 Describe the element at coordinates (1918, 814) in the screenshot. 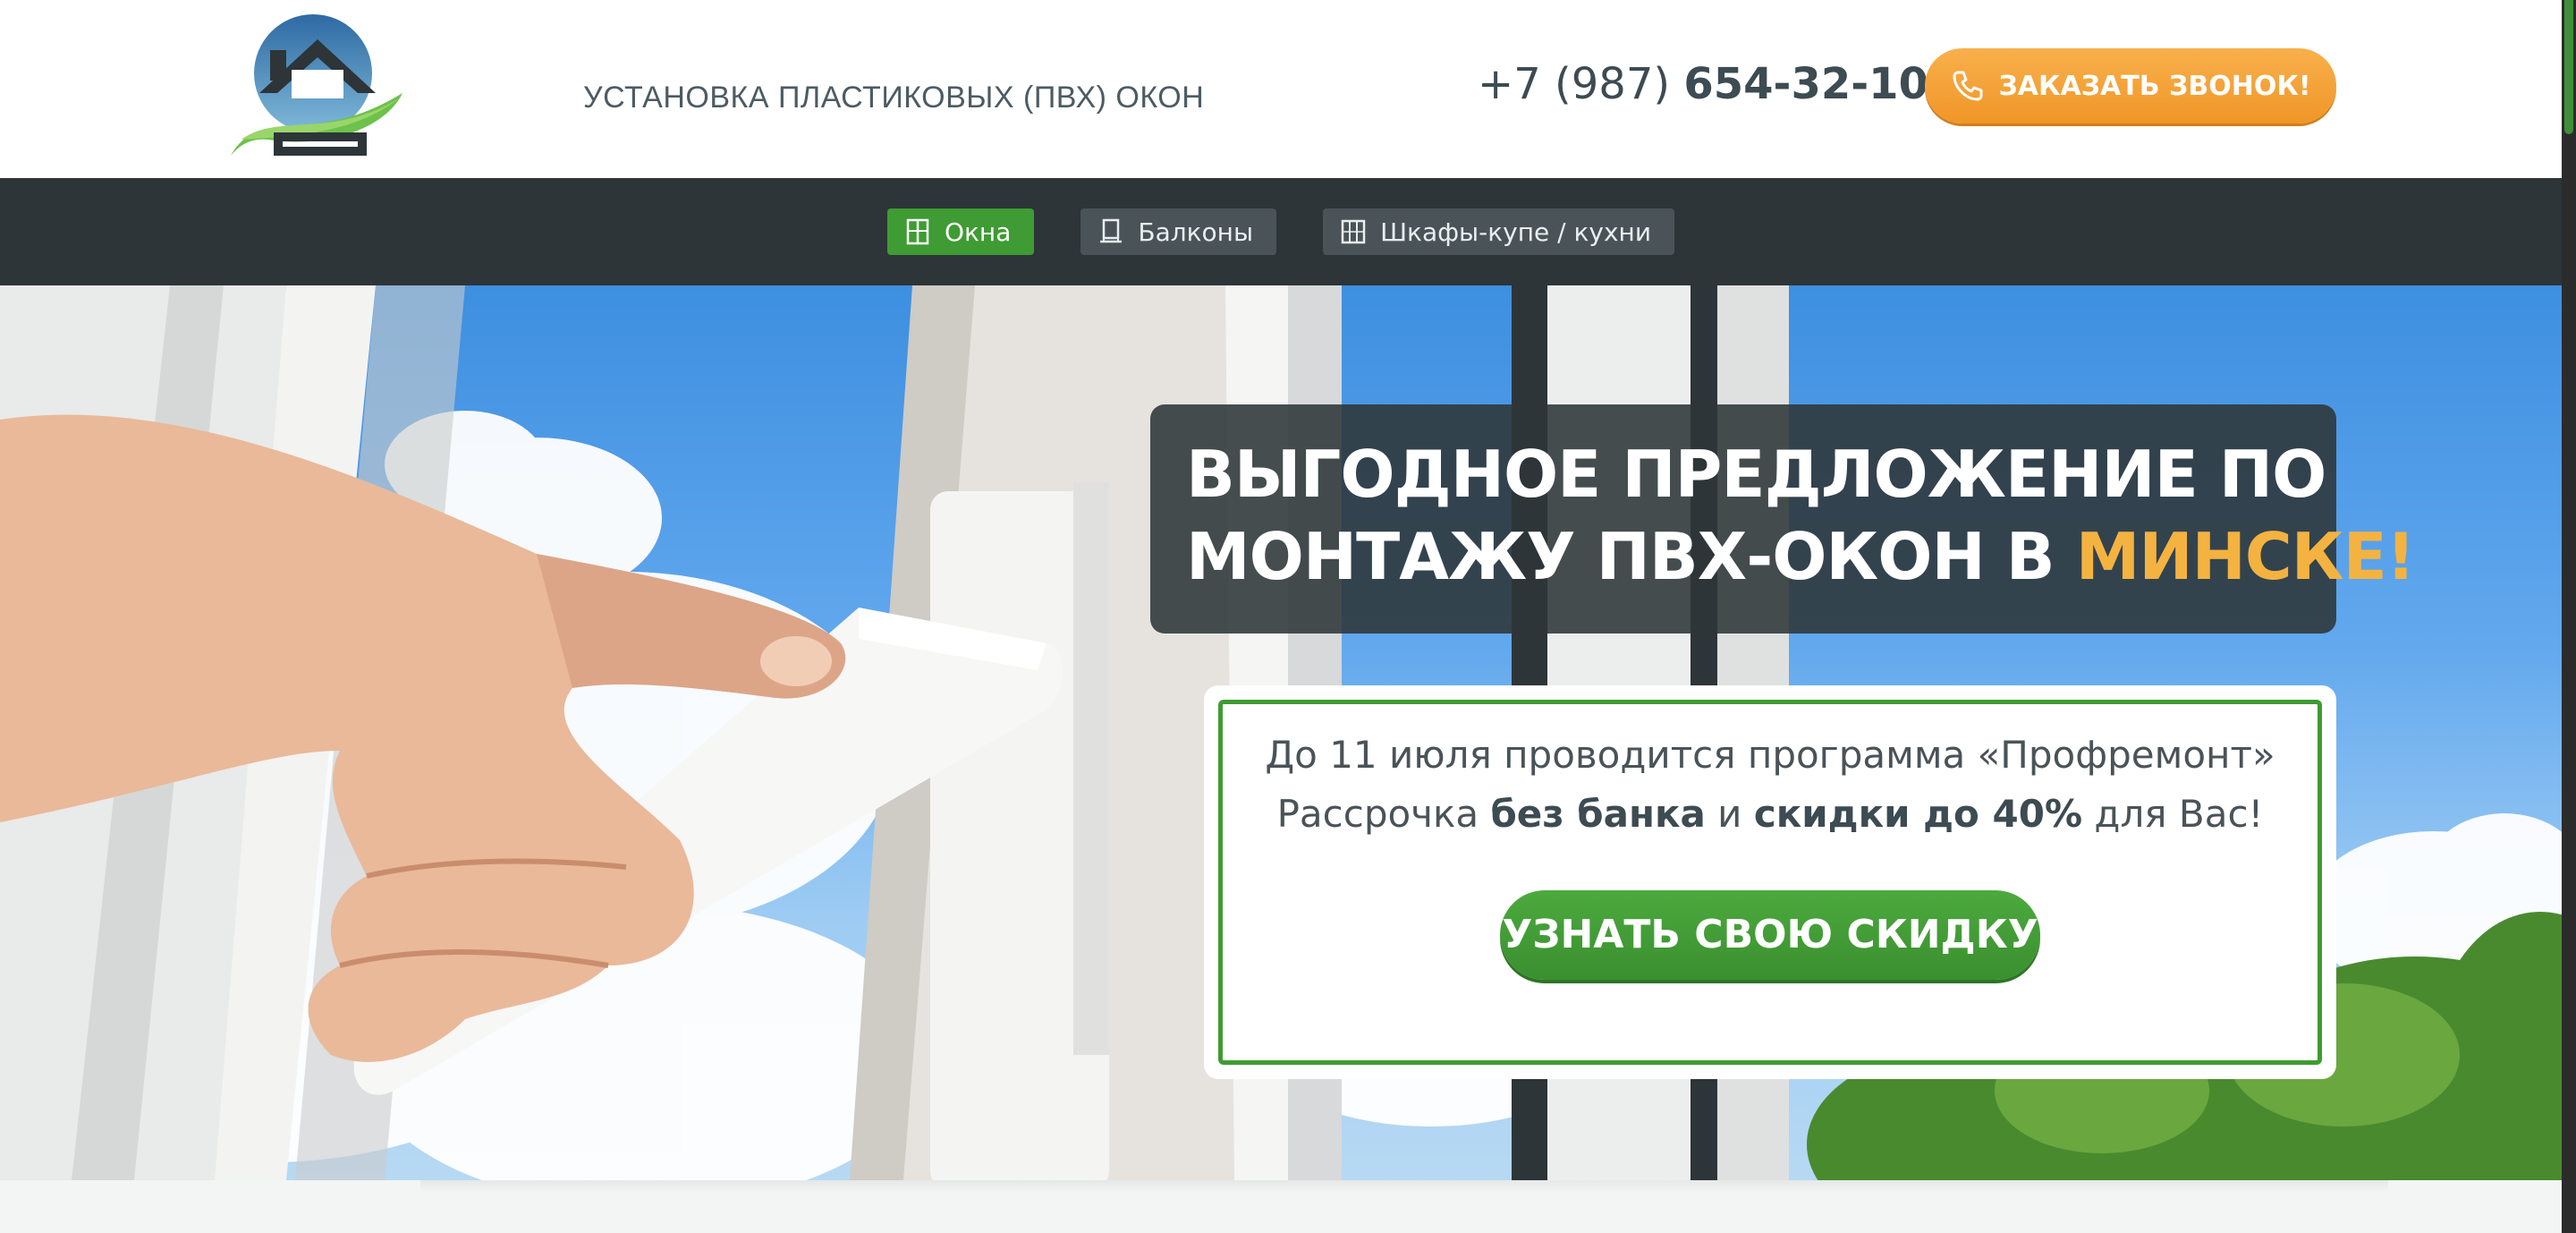

I see `offer-highlight-discount: скидки до 40%` at that location.